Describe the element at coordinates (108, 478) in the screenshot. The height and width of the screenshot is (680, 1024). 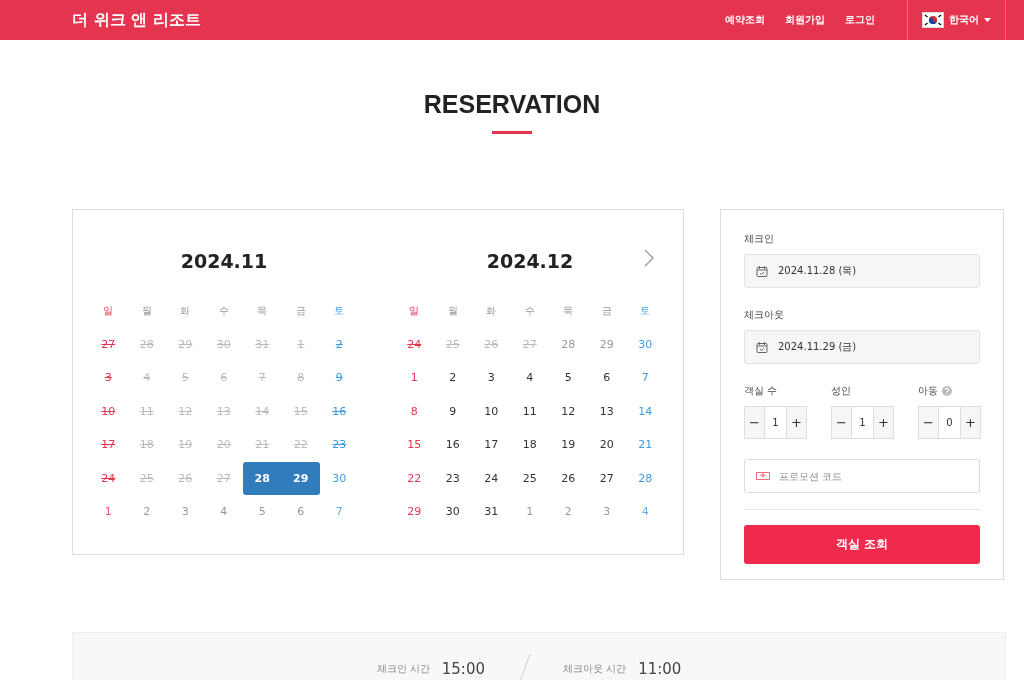
I see `day-cell-text: 24` at that location.